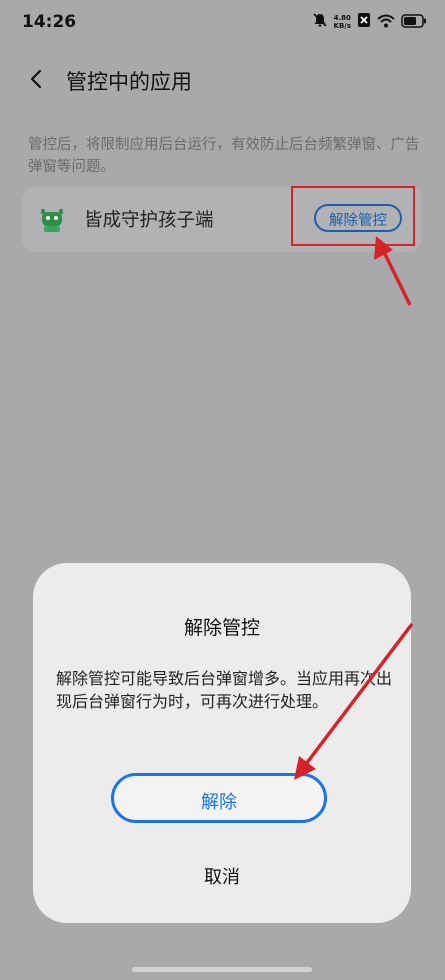  Describe the element at coordinates (386, 22) in the screenshot. I see `wifi-icon` at that location.